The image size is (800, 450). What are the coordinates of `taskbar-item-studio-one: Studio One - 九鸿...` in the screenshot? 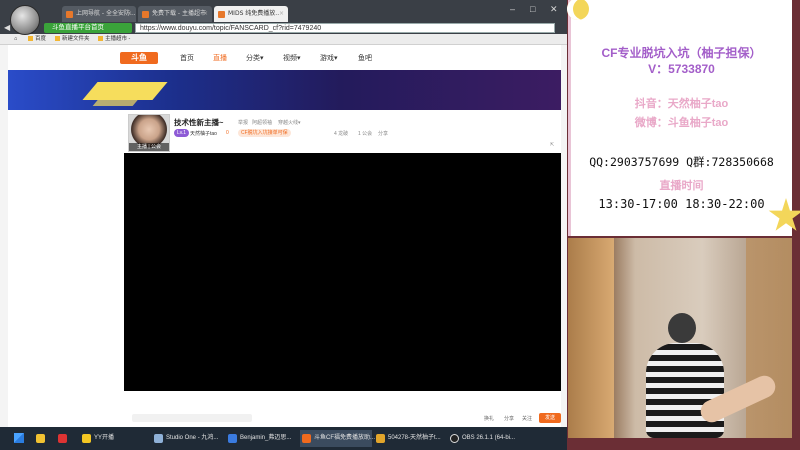 It's located at (188, 438).